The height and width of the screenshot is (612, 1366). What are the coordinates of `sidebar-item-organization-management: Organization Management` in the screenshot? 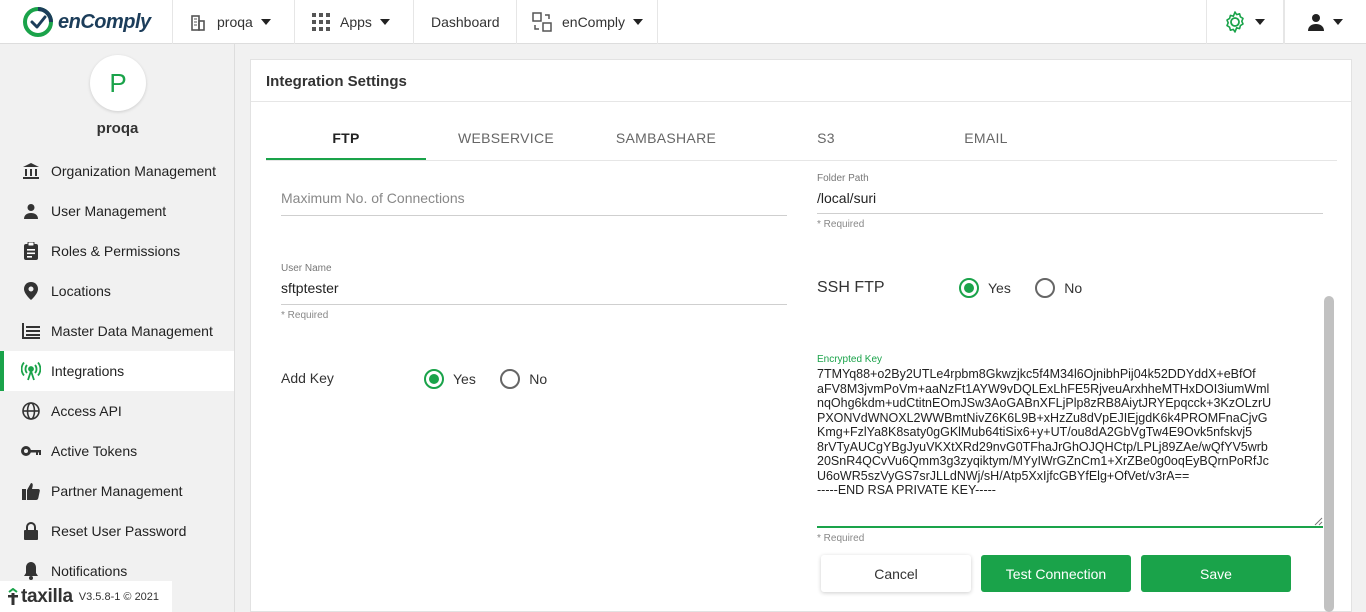 It's located at (117, 171).